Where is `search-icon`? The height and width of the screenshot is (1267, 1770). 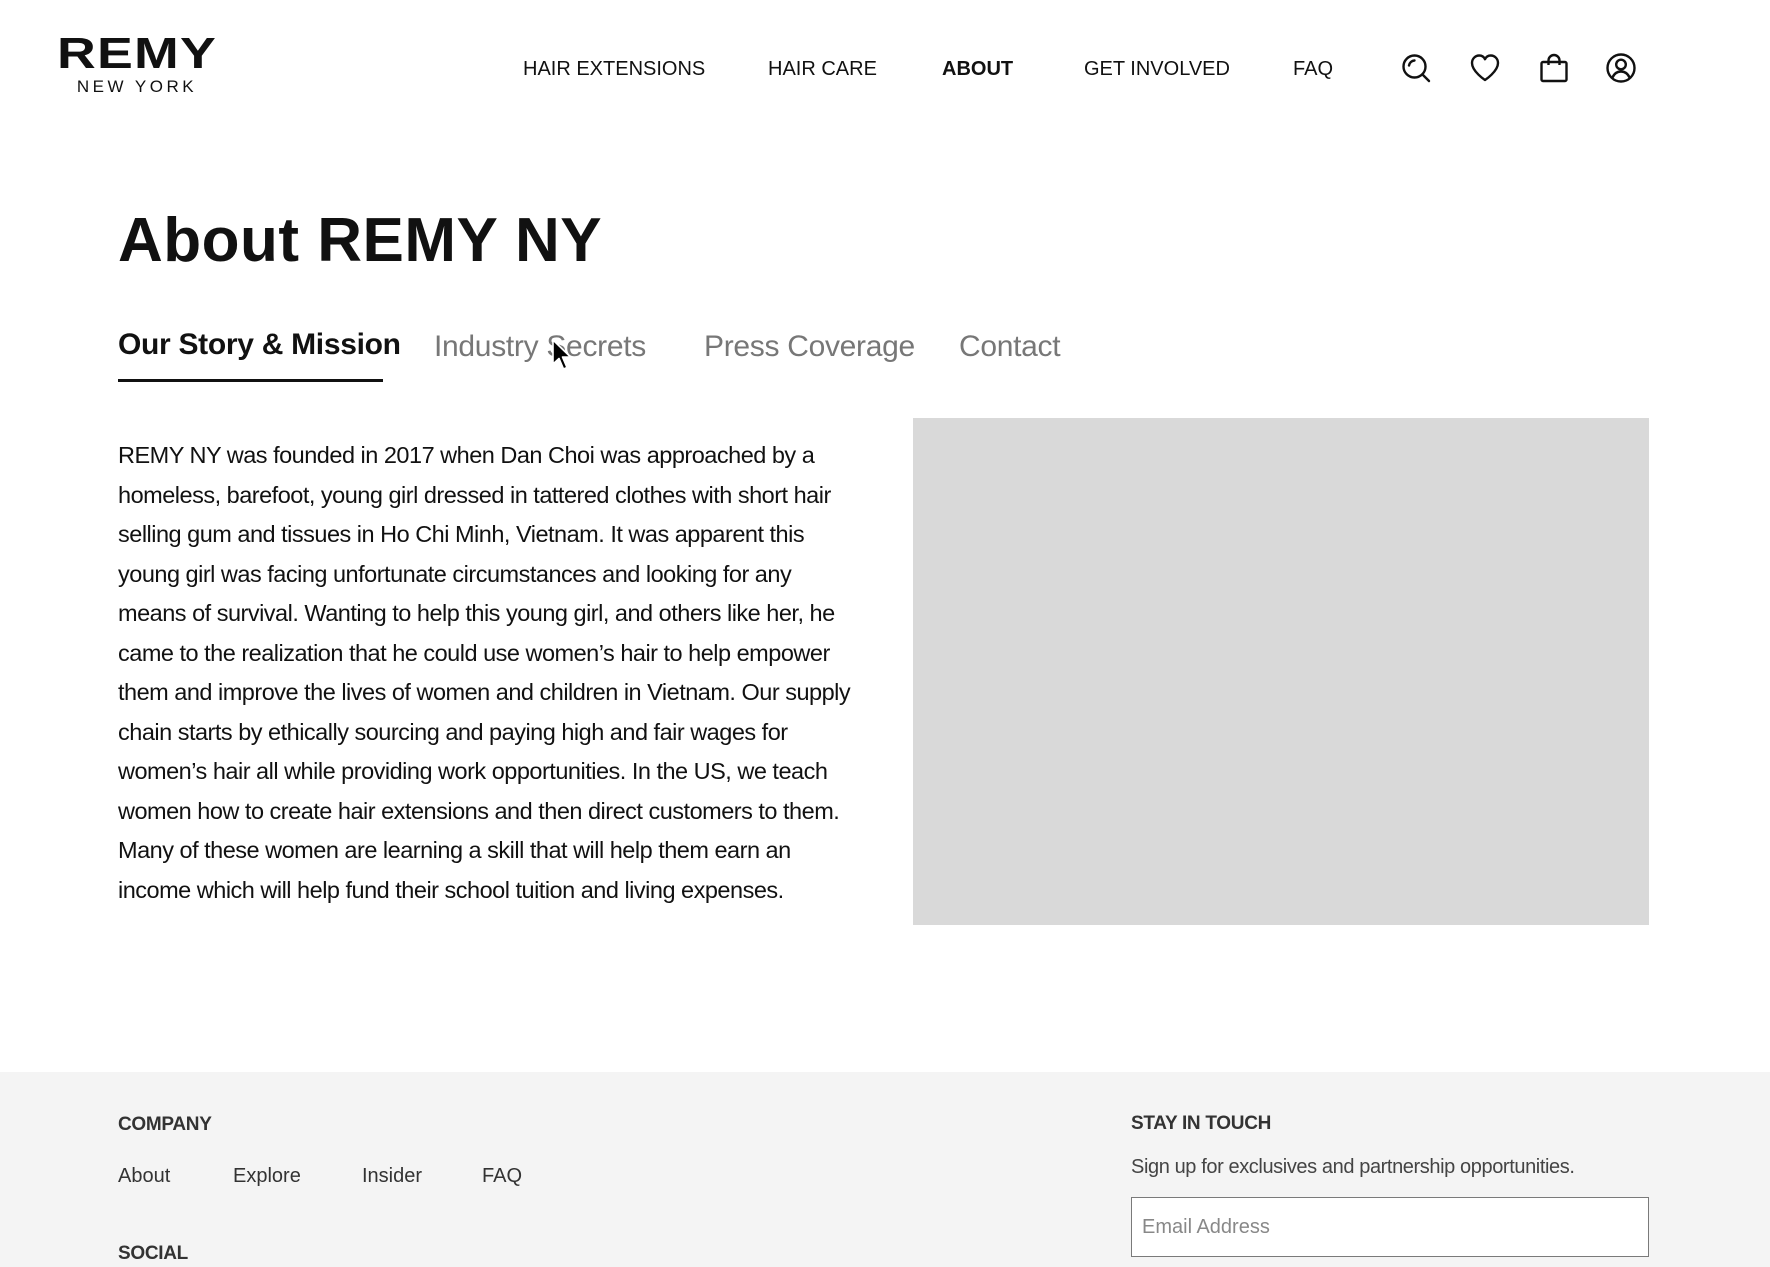 search-icon is located at coordinates (1416, 68).